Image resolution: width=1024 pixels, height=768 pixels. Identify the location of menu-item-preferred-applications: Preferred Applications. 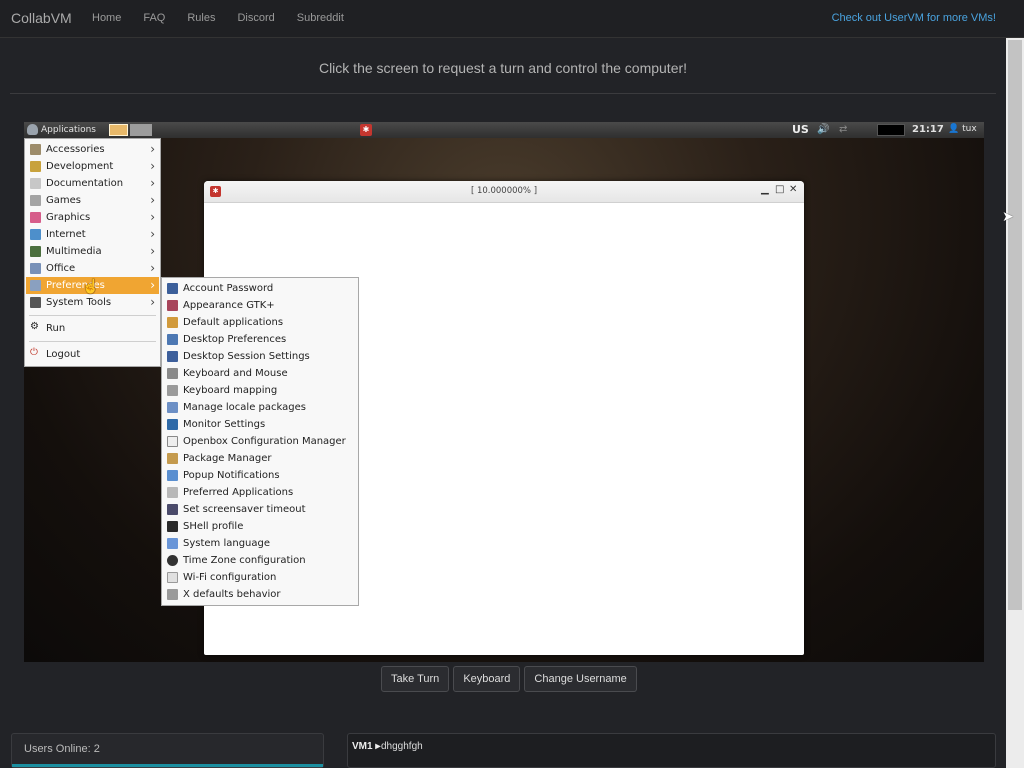
(260, 492).